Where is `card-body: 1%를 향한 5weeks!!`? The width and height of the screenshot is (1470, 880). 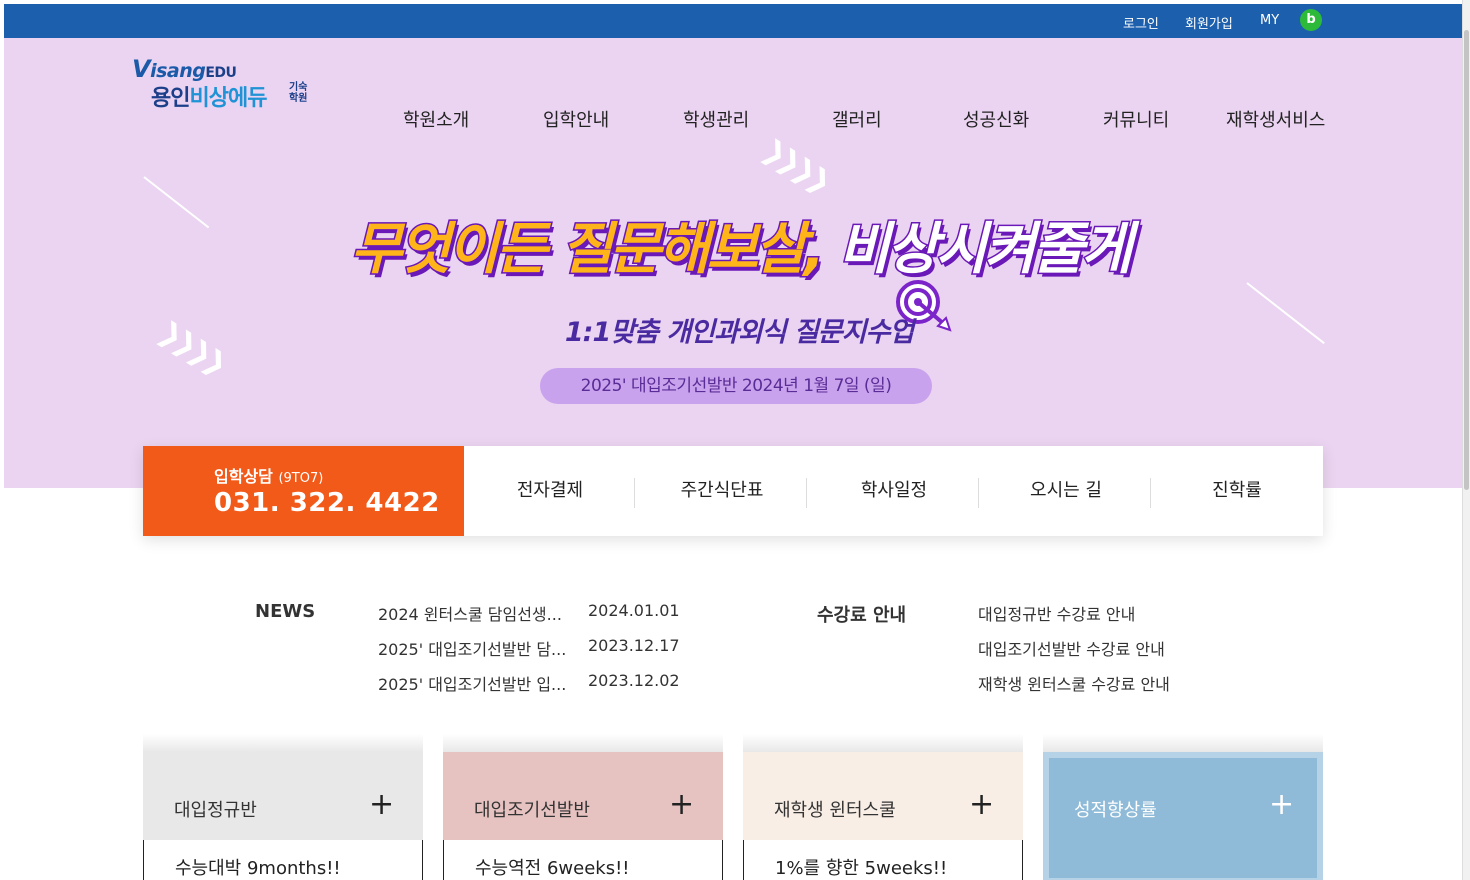
card-body: 1%를 향한 5weeks!! is located at coordinates (883, 860).